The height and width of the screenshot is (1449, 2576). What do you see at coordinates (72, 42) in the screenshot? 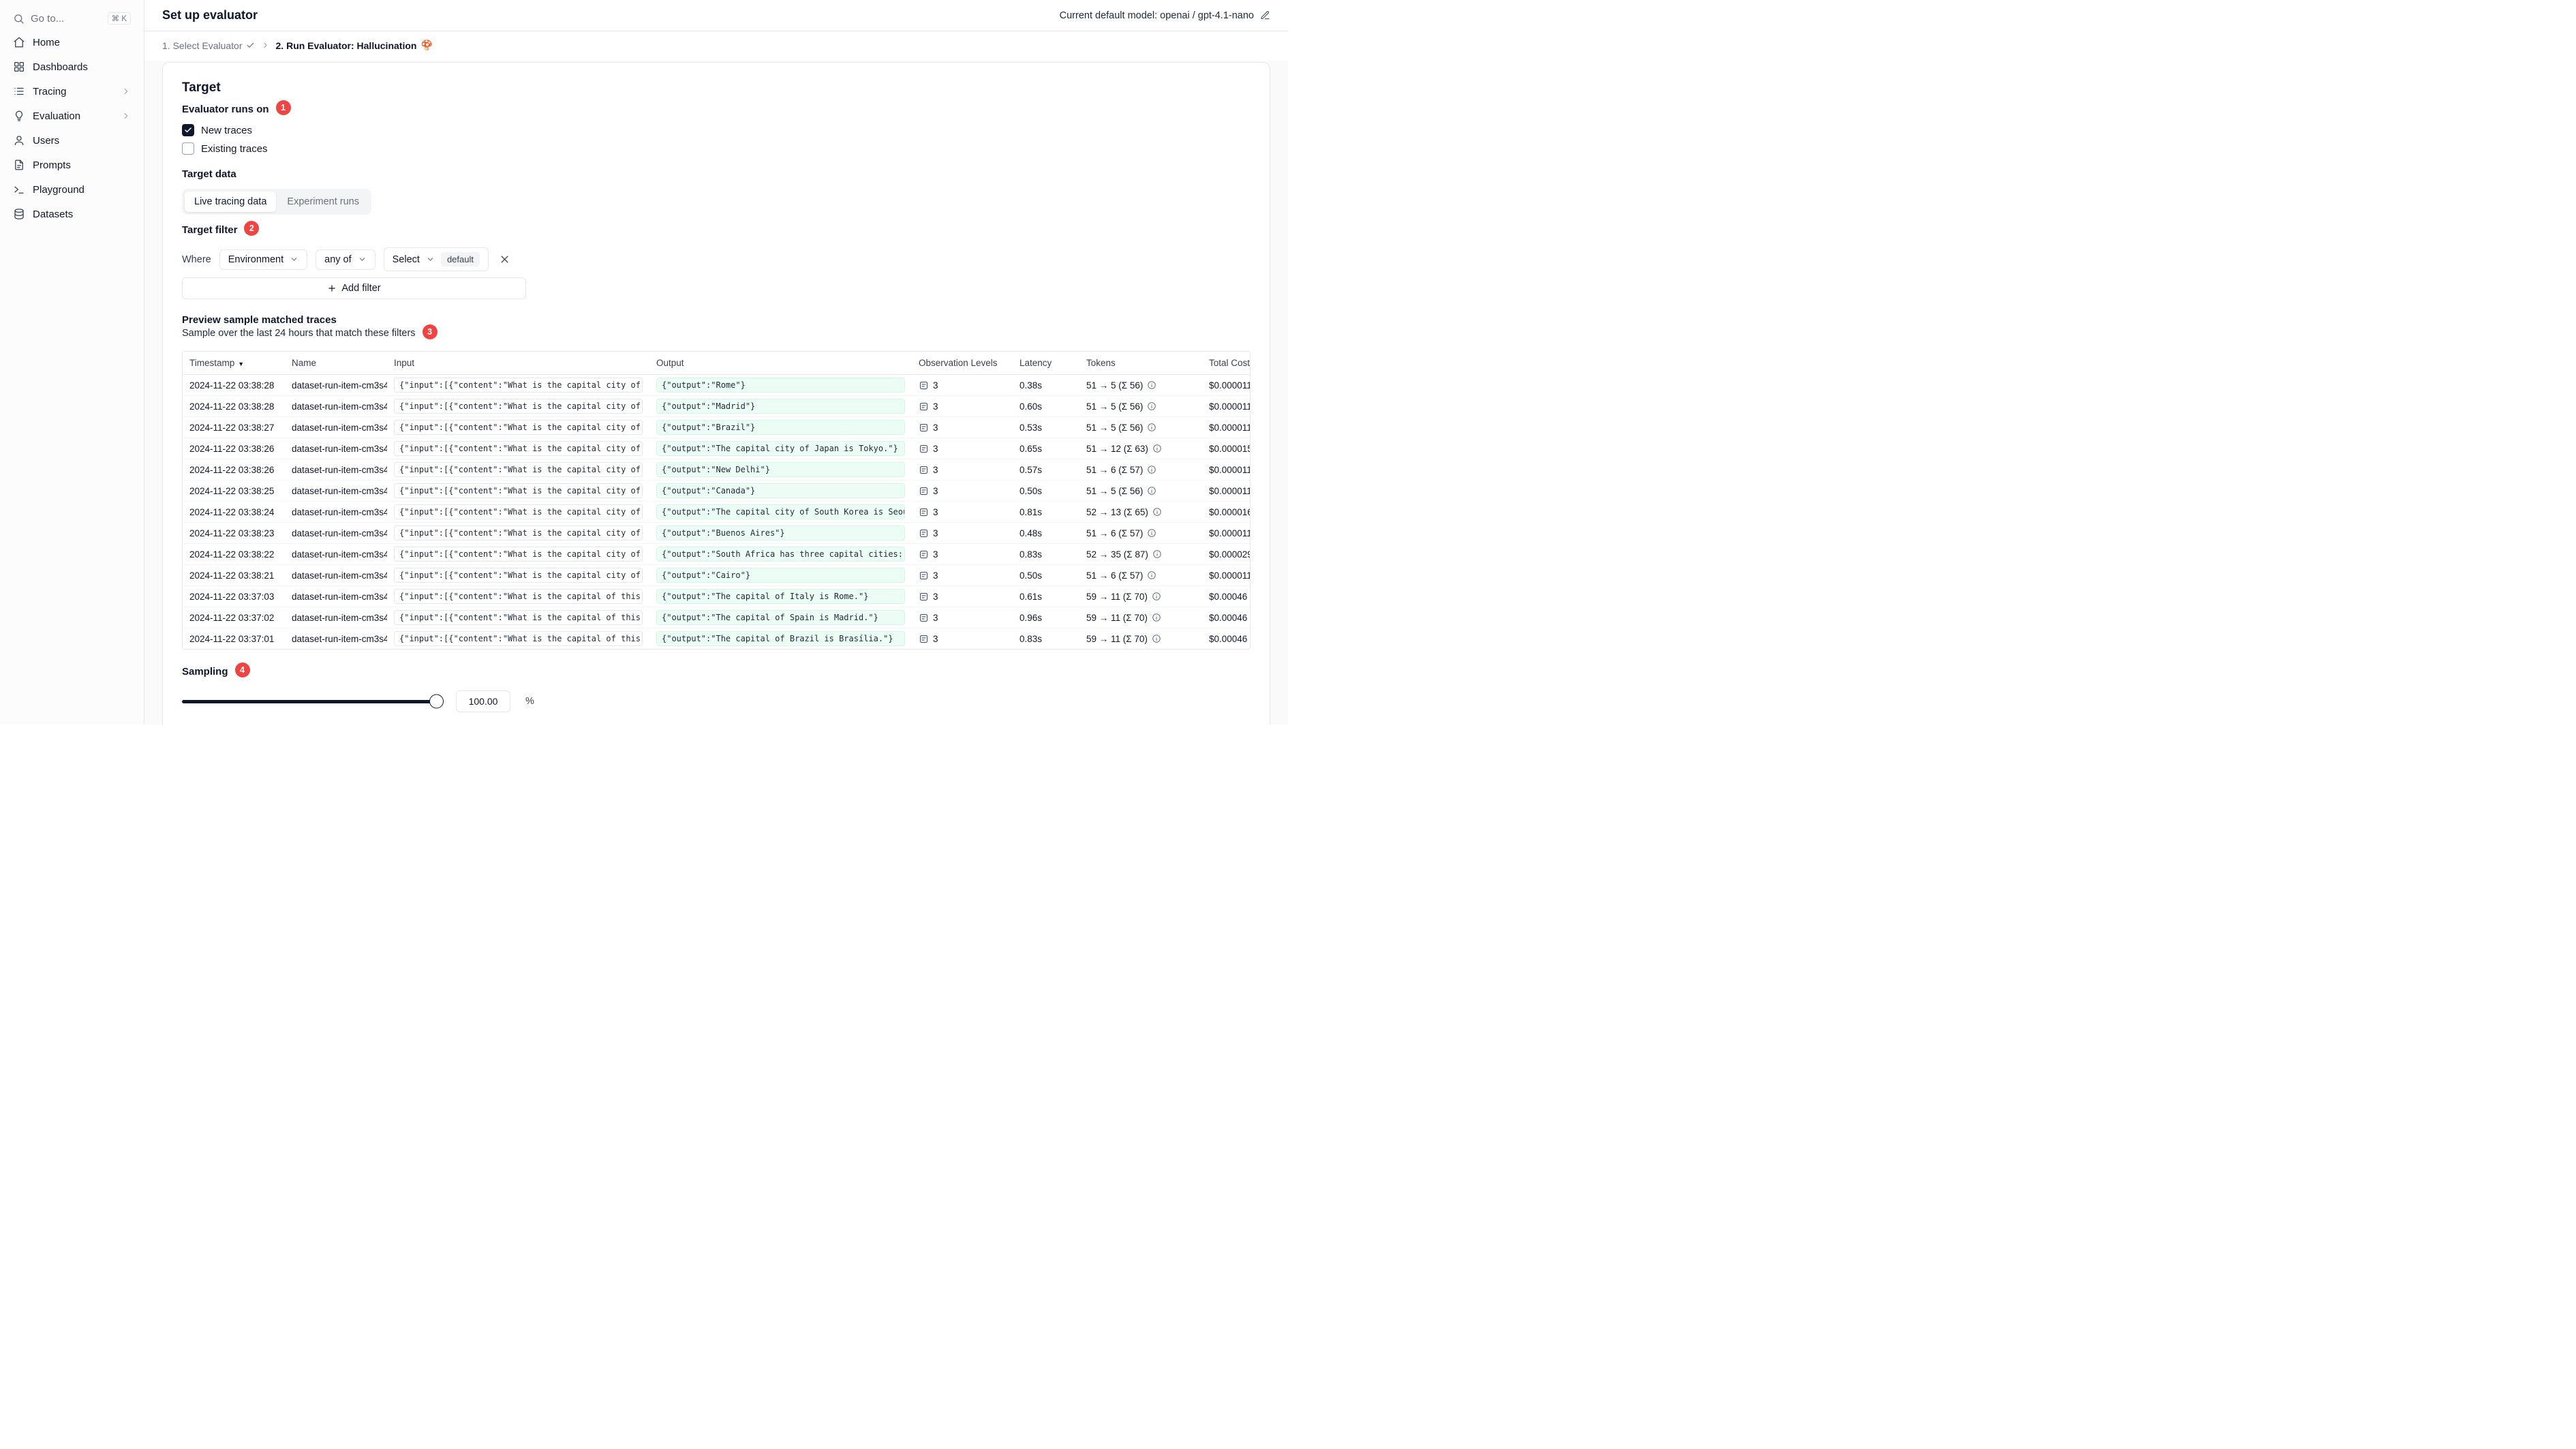
I see `sidebar-item-home: Home` at bounding box center [72, 42].